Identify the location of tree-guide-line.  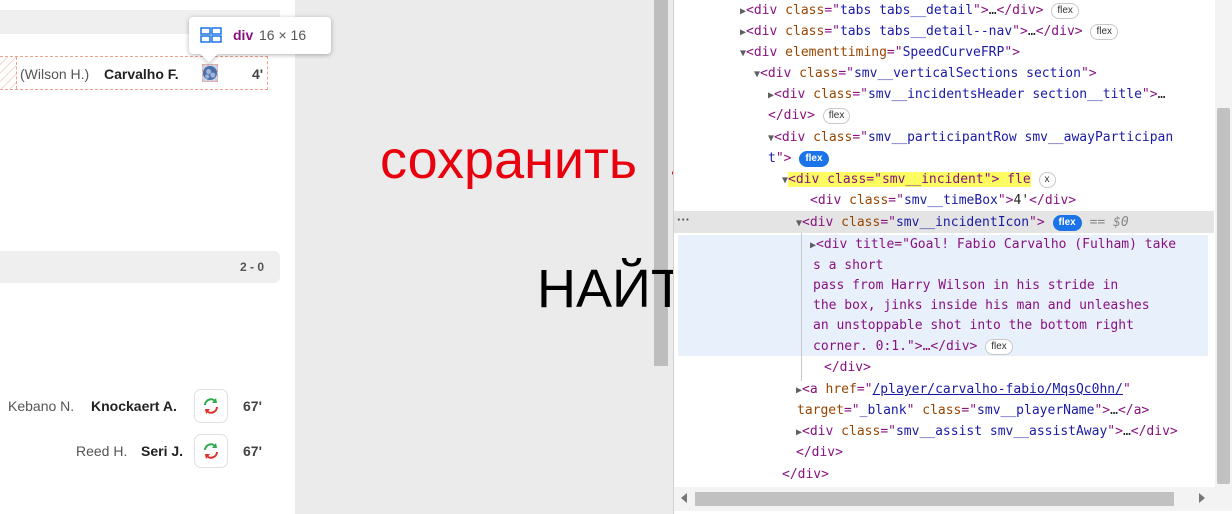
(801, 307).